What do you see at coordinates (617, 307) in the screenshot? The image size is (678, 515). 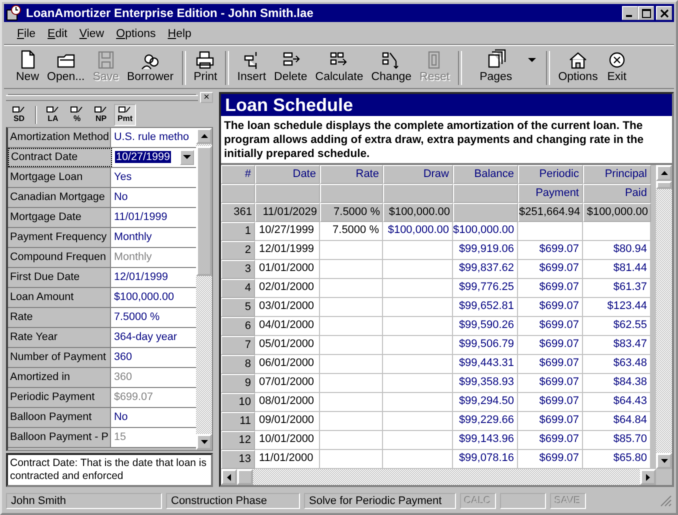 I see `table-cell: $123.44` at bounding box center [617, 307].